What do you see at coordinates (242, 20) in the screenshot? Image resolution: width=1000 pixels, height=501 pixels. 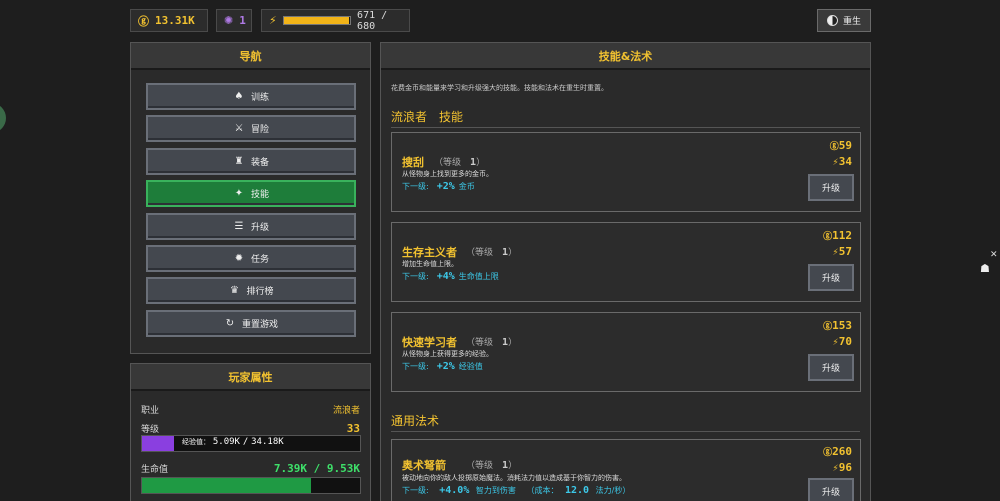 I see `gem-amount: 1` at bounding box center [242, 20].